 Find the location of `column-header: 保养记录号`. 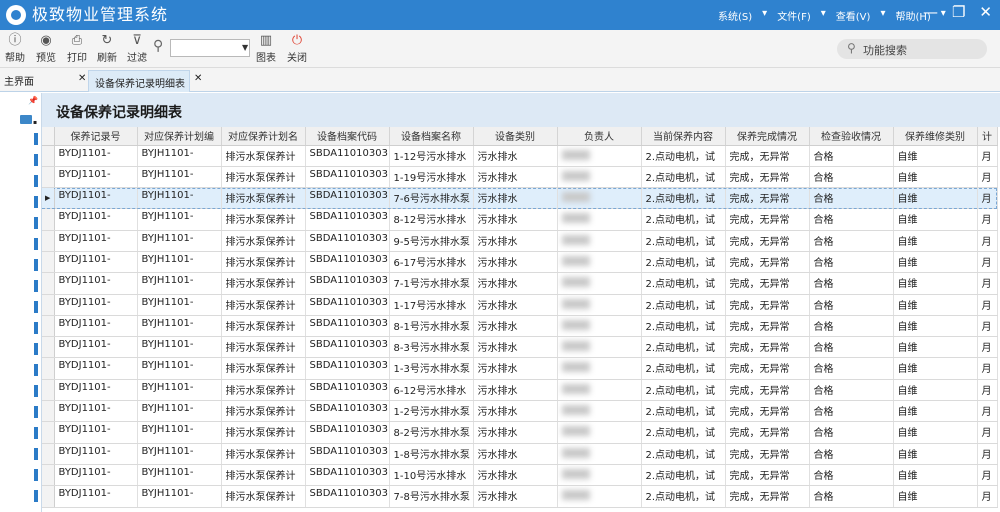

column-header: 保养记录号 is located at coordinates (96, 136).